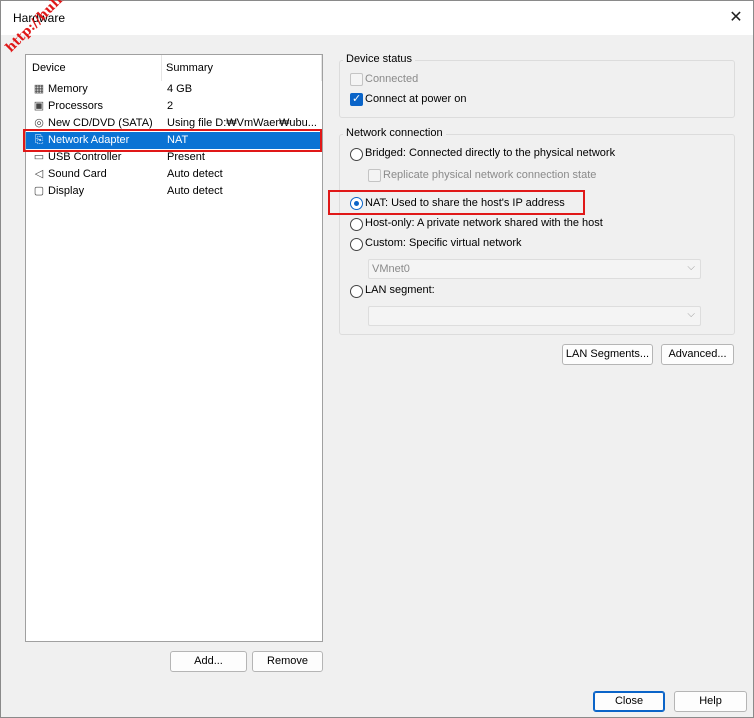 The height and width of the screenshot is (718, 754). What do you see at coordinates (39, 89) in the screenshot?
I see `memory-icon: ▦` at bounding box center [39, 89].